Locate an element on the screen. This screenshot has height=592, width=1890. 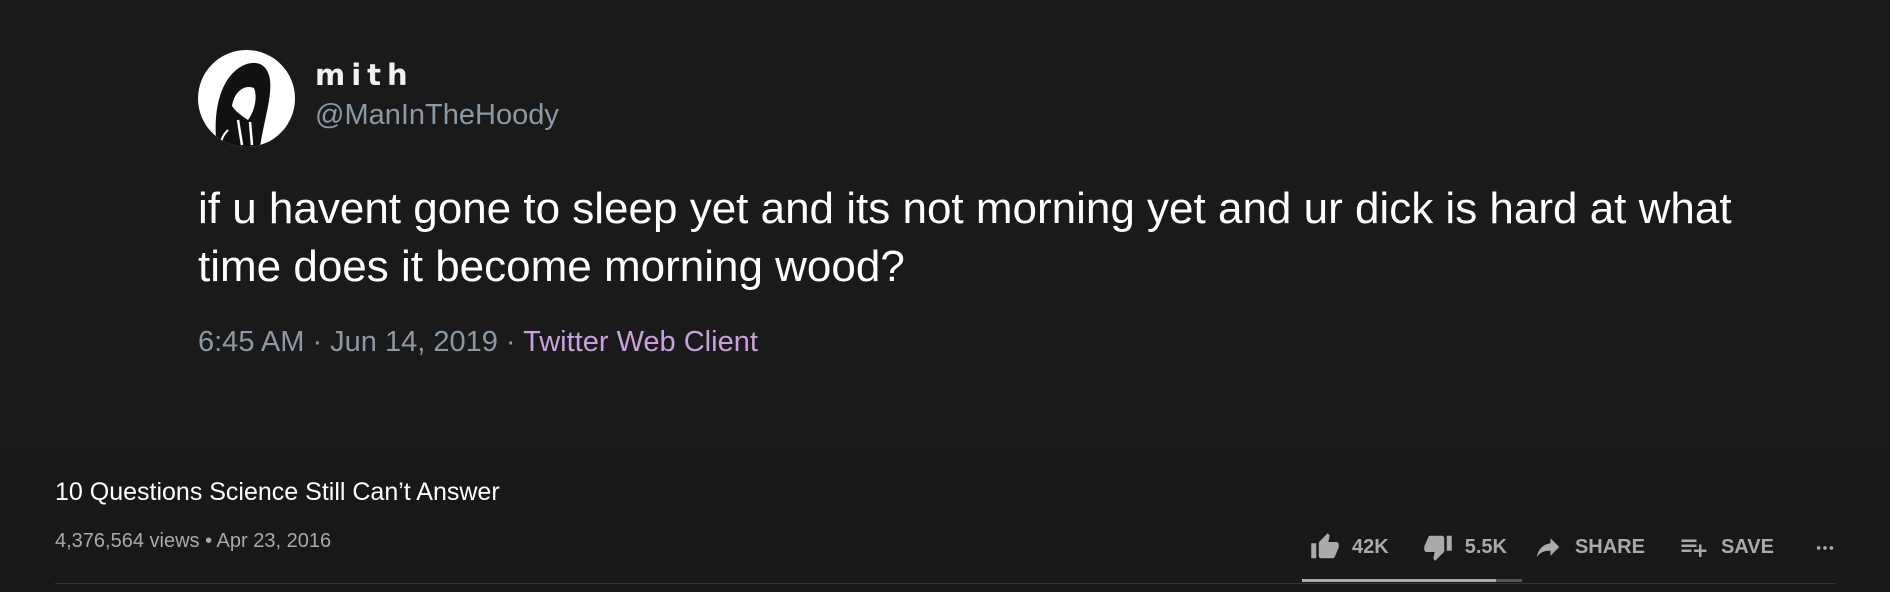
tweet-timestamp: 6:45 AM · Jun 14, 2019 · is located at coordinates (360, 342).